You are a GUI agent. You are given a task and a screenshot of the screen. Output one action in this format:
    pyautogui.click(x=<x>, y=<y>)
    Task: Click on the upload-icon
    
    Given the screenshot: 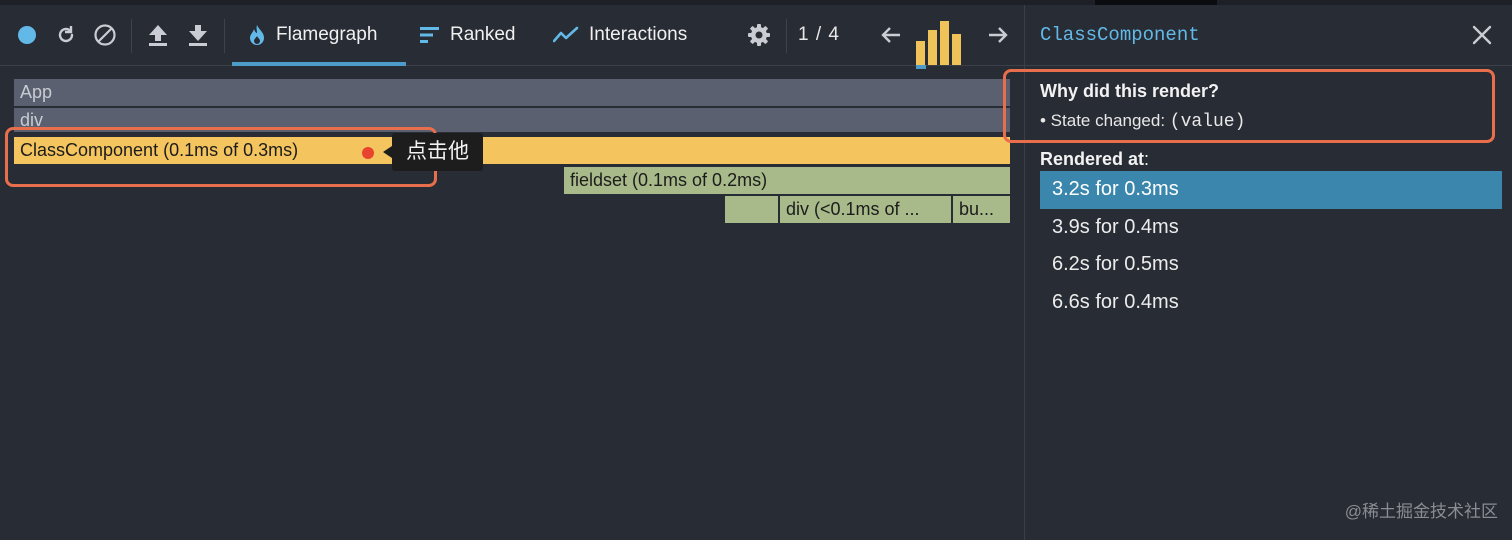 What is the action you would take?
    pyautogui.click(x=158, y=35)
    